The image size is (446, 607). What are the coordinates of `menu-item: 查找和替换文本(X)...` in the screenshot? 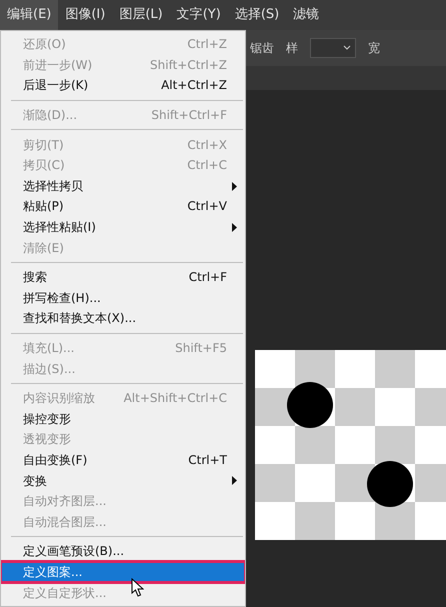 It's located at (123, 318).